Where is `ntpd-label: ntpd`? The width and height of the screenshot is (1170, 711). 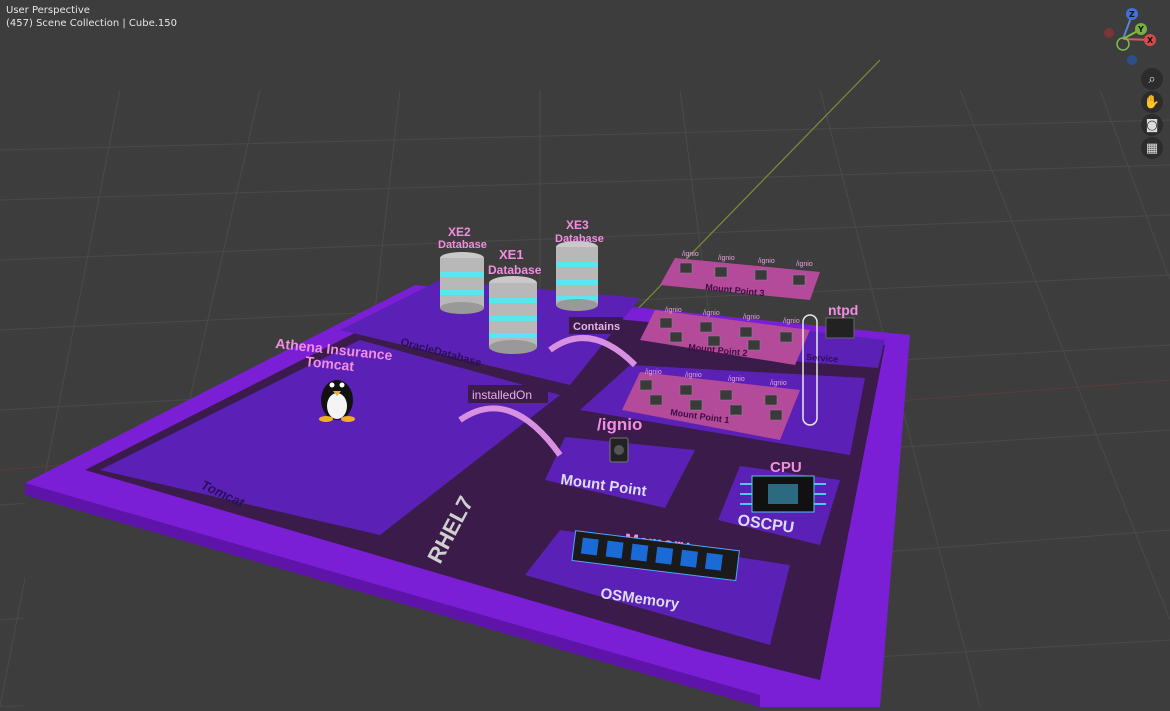 ntpd-label: ntpd is located at coordinates (843, 310).